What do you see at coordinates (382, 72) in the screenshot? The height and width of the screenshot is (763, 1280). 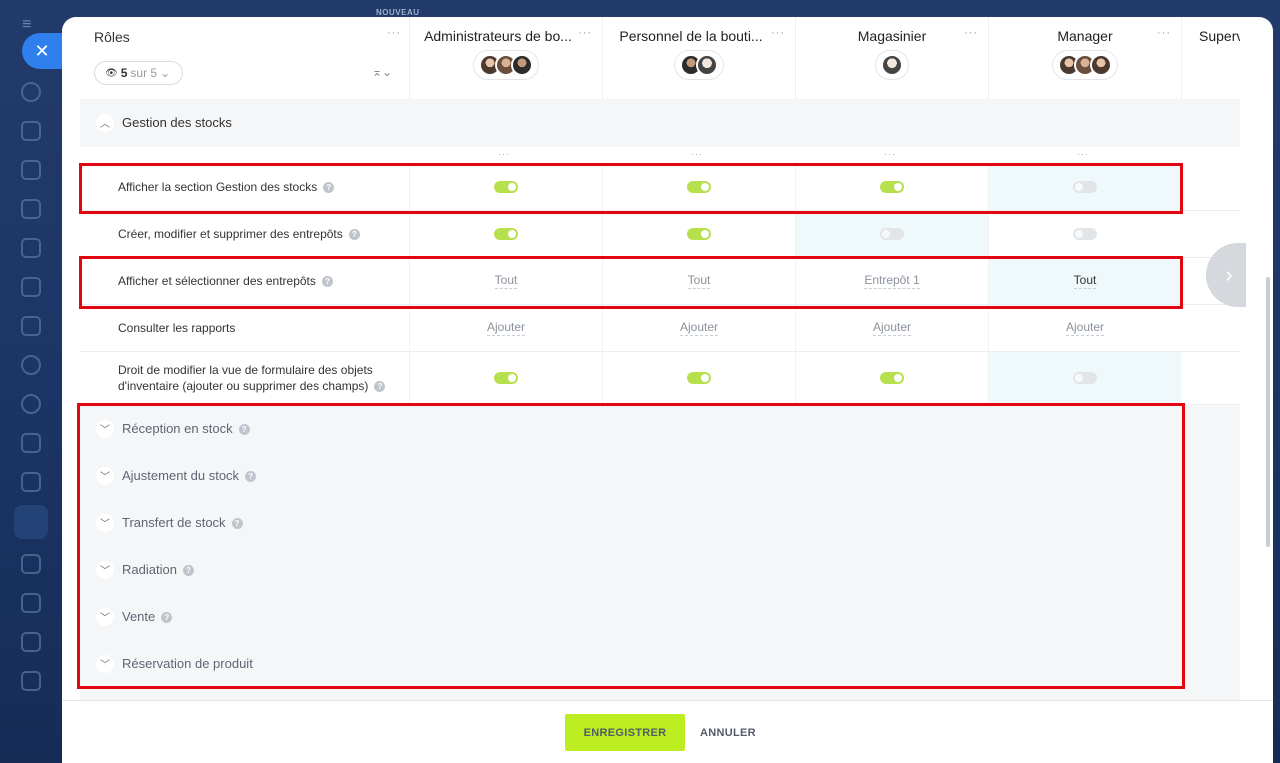 I see `collapse-expand-icon: ⌅⌄` at bounding box center [382, 72].